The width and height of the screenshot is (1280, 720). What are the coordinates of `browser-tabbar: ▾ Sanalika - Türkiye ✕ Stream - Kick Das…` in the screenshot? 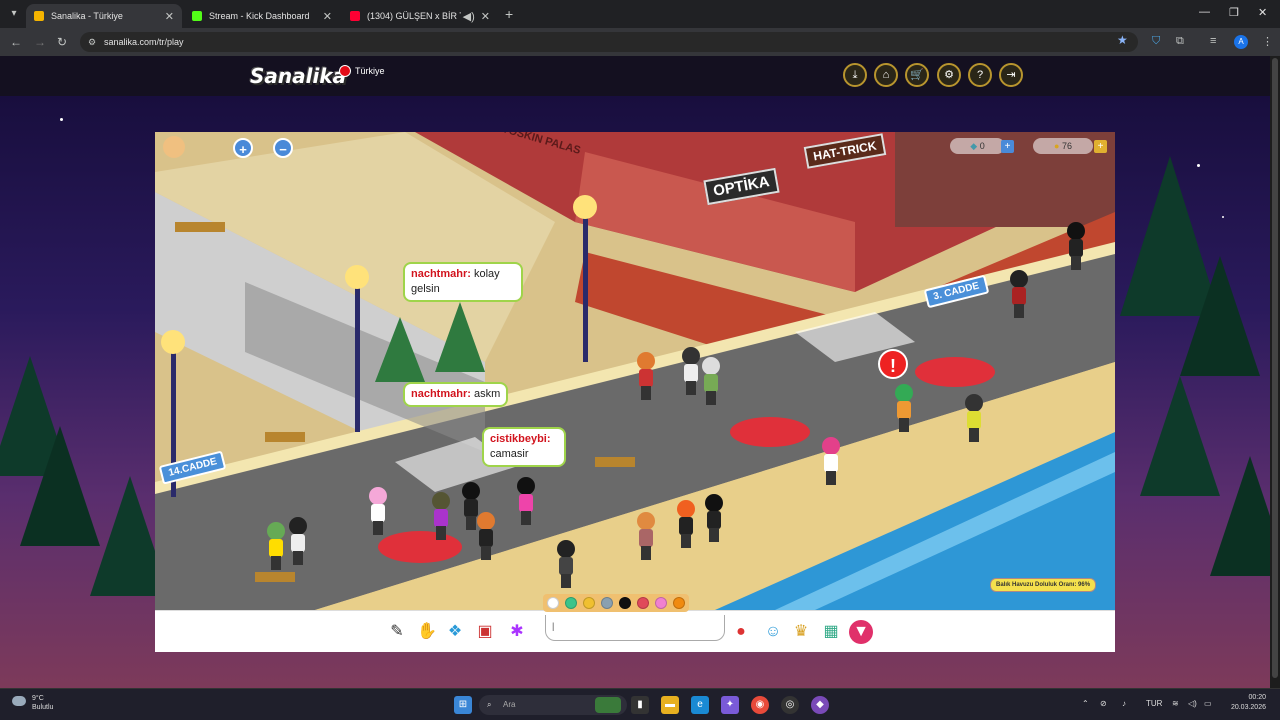 It's located at (640, 14).